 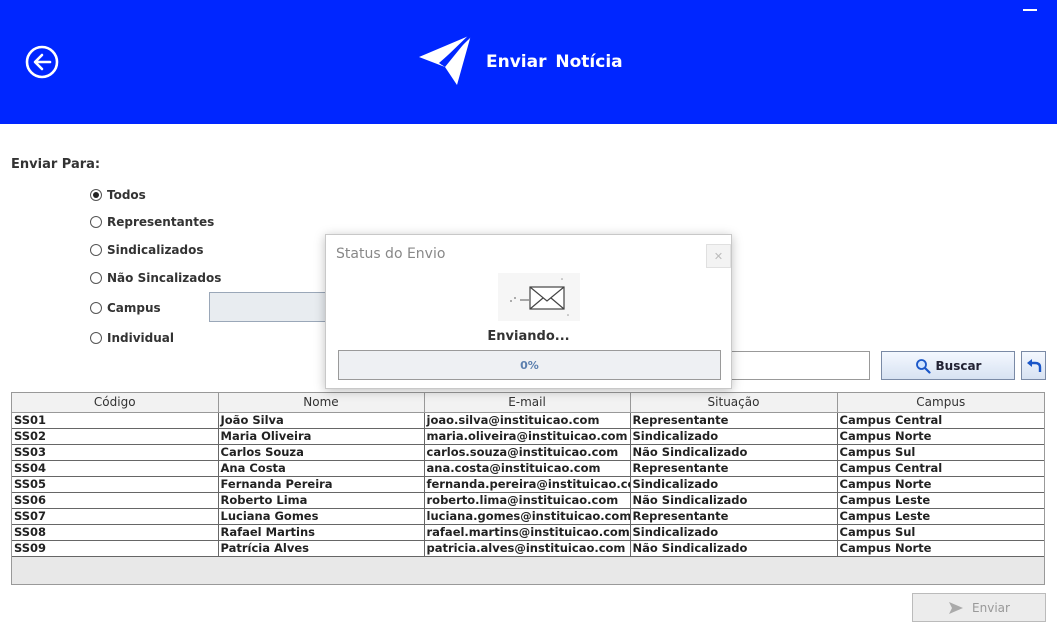 I want to click on table-cell: SS03, so click(x=115, y=452).